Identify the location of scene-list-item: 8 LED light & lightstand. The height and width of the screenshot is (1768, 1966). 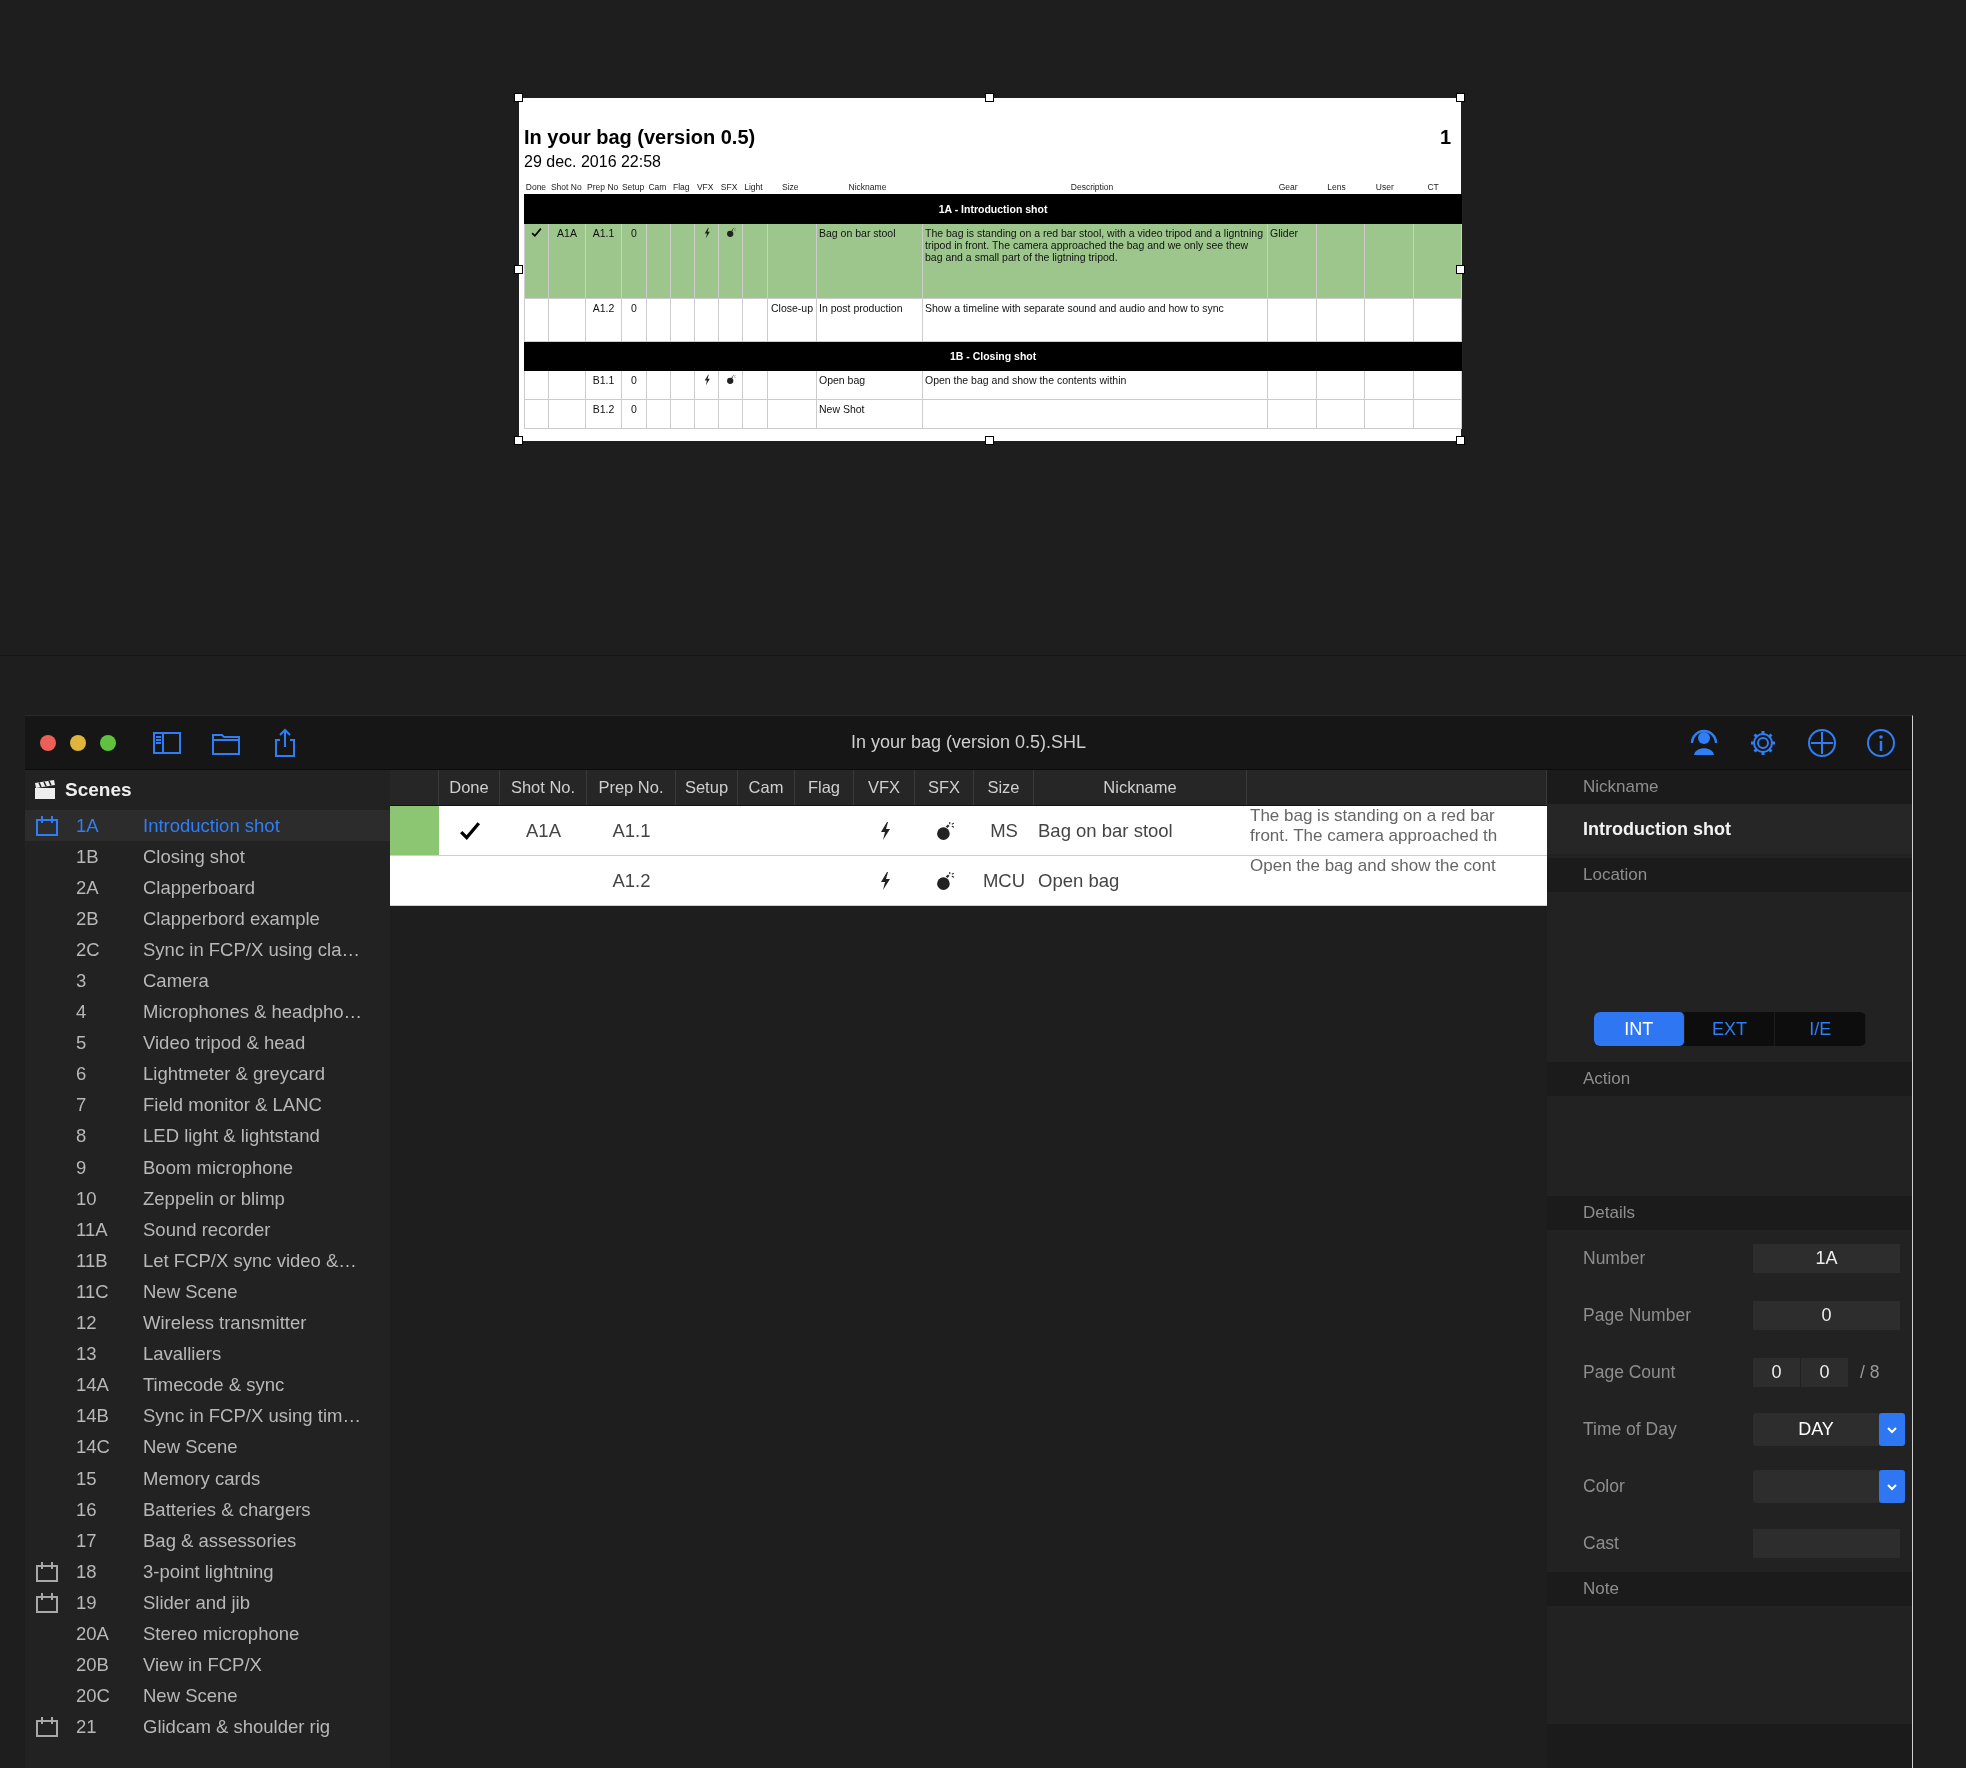
(207, 1136).